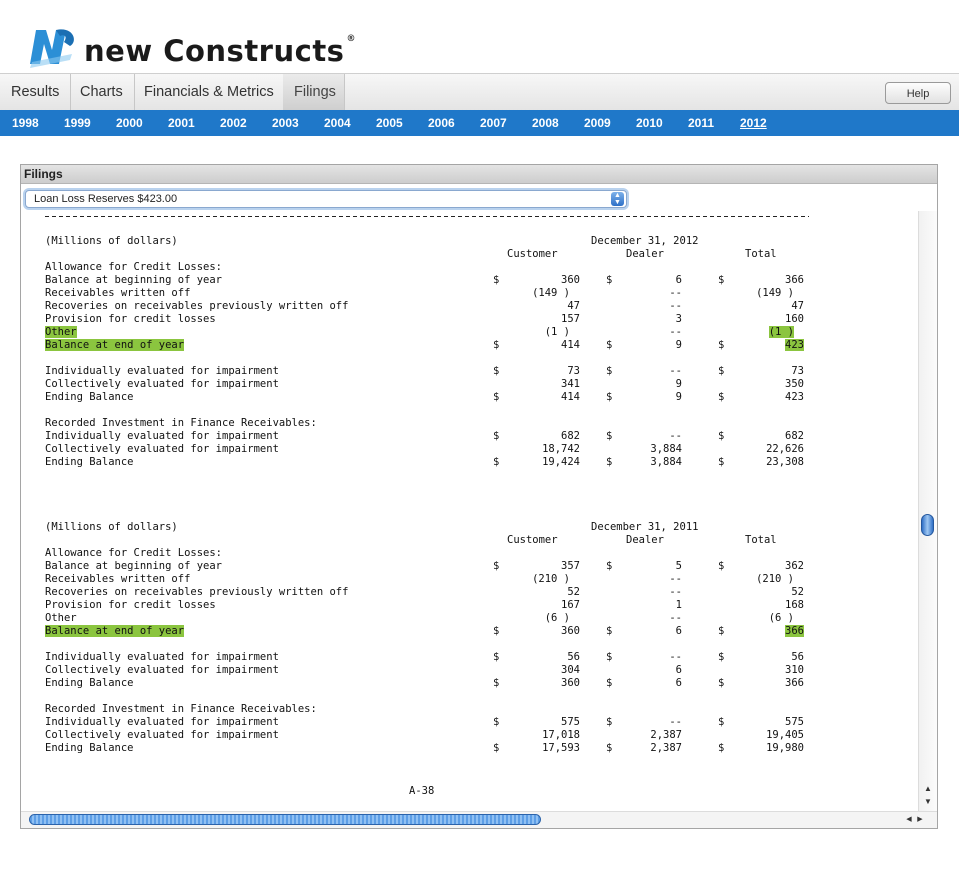  I want to click on column-header-dealer: Dealer, so click(645, 254).